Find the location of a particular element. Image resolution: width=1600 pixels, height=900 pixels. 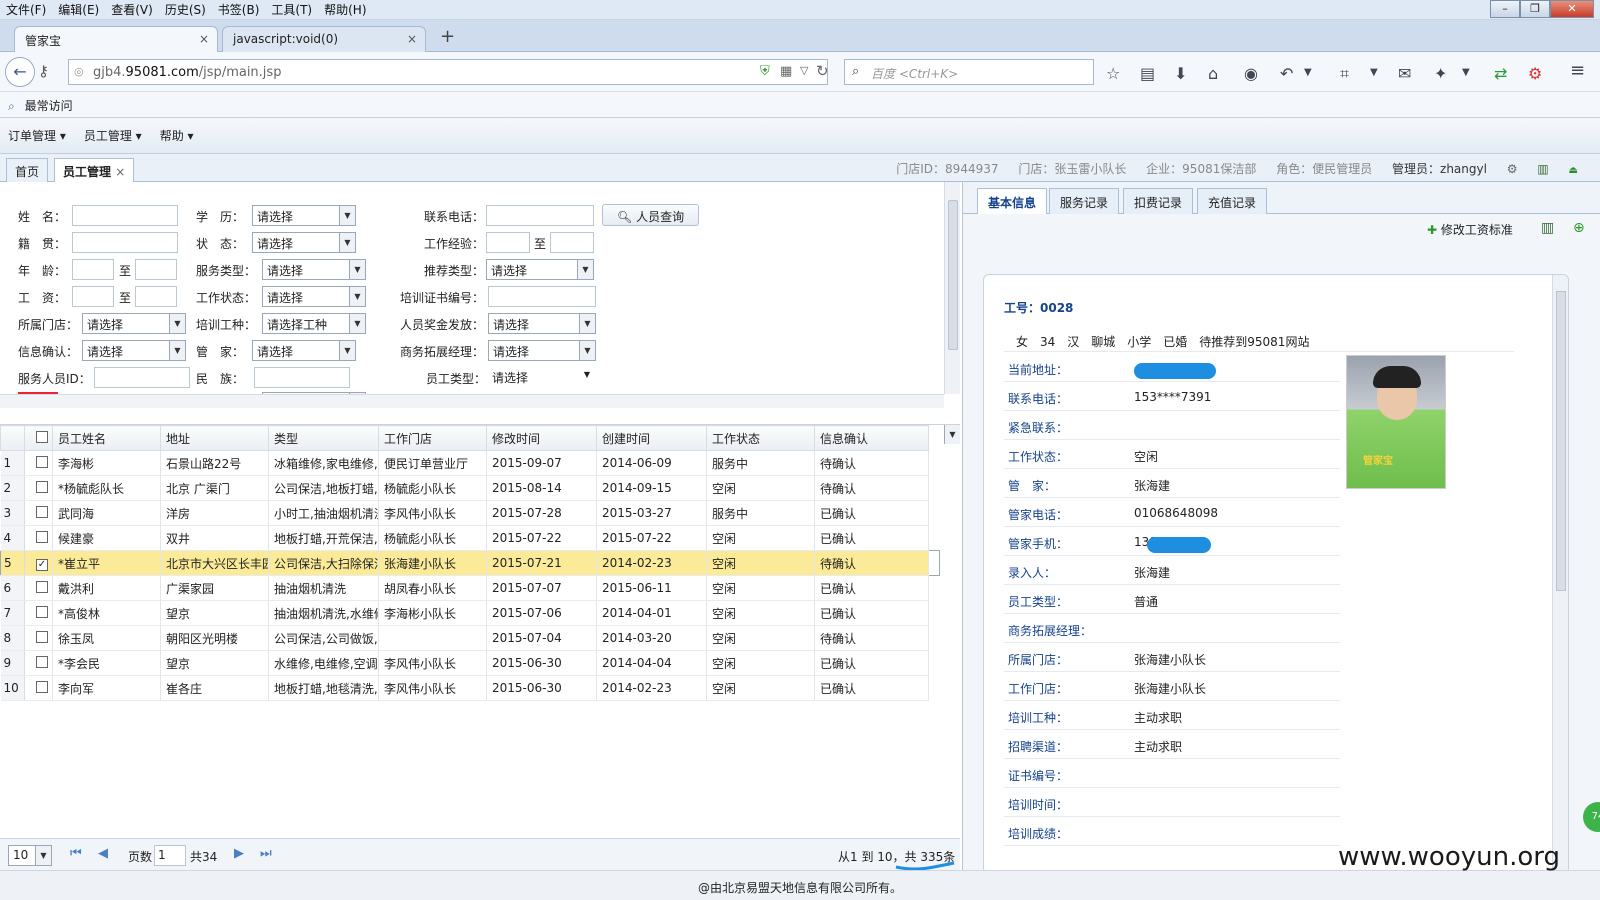

maximize-button: ❐ is located at coordinates (1535, 9).